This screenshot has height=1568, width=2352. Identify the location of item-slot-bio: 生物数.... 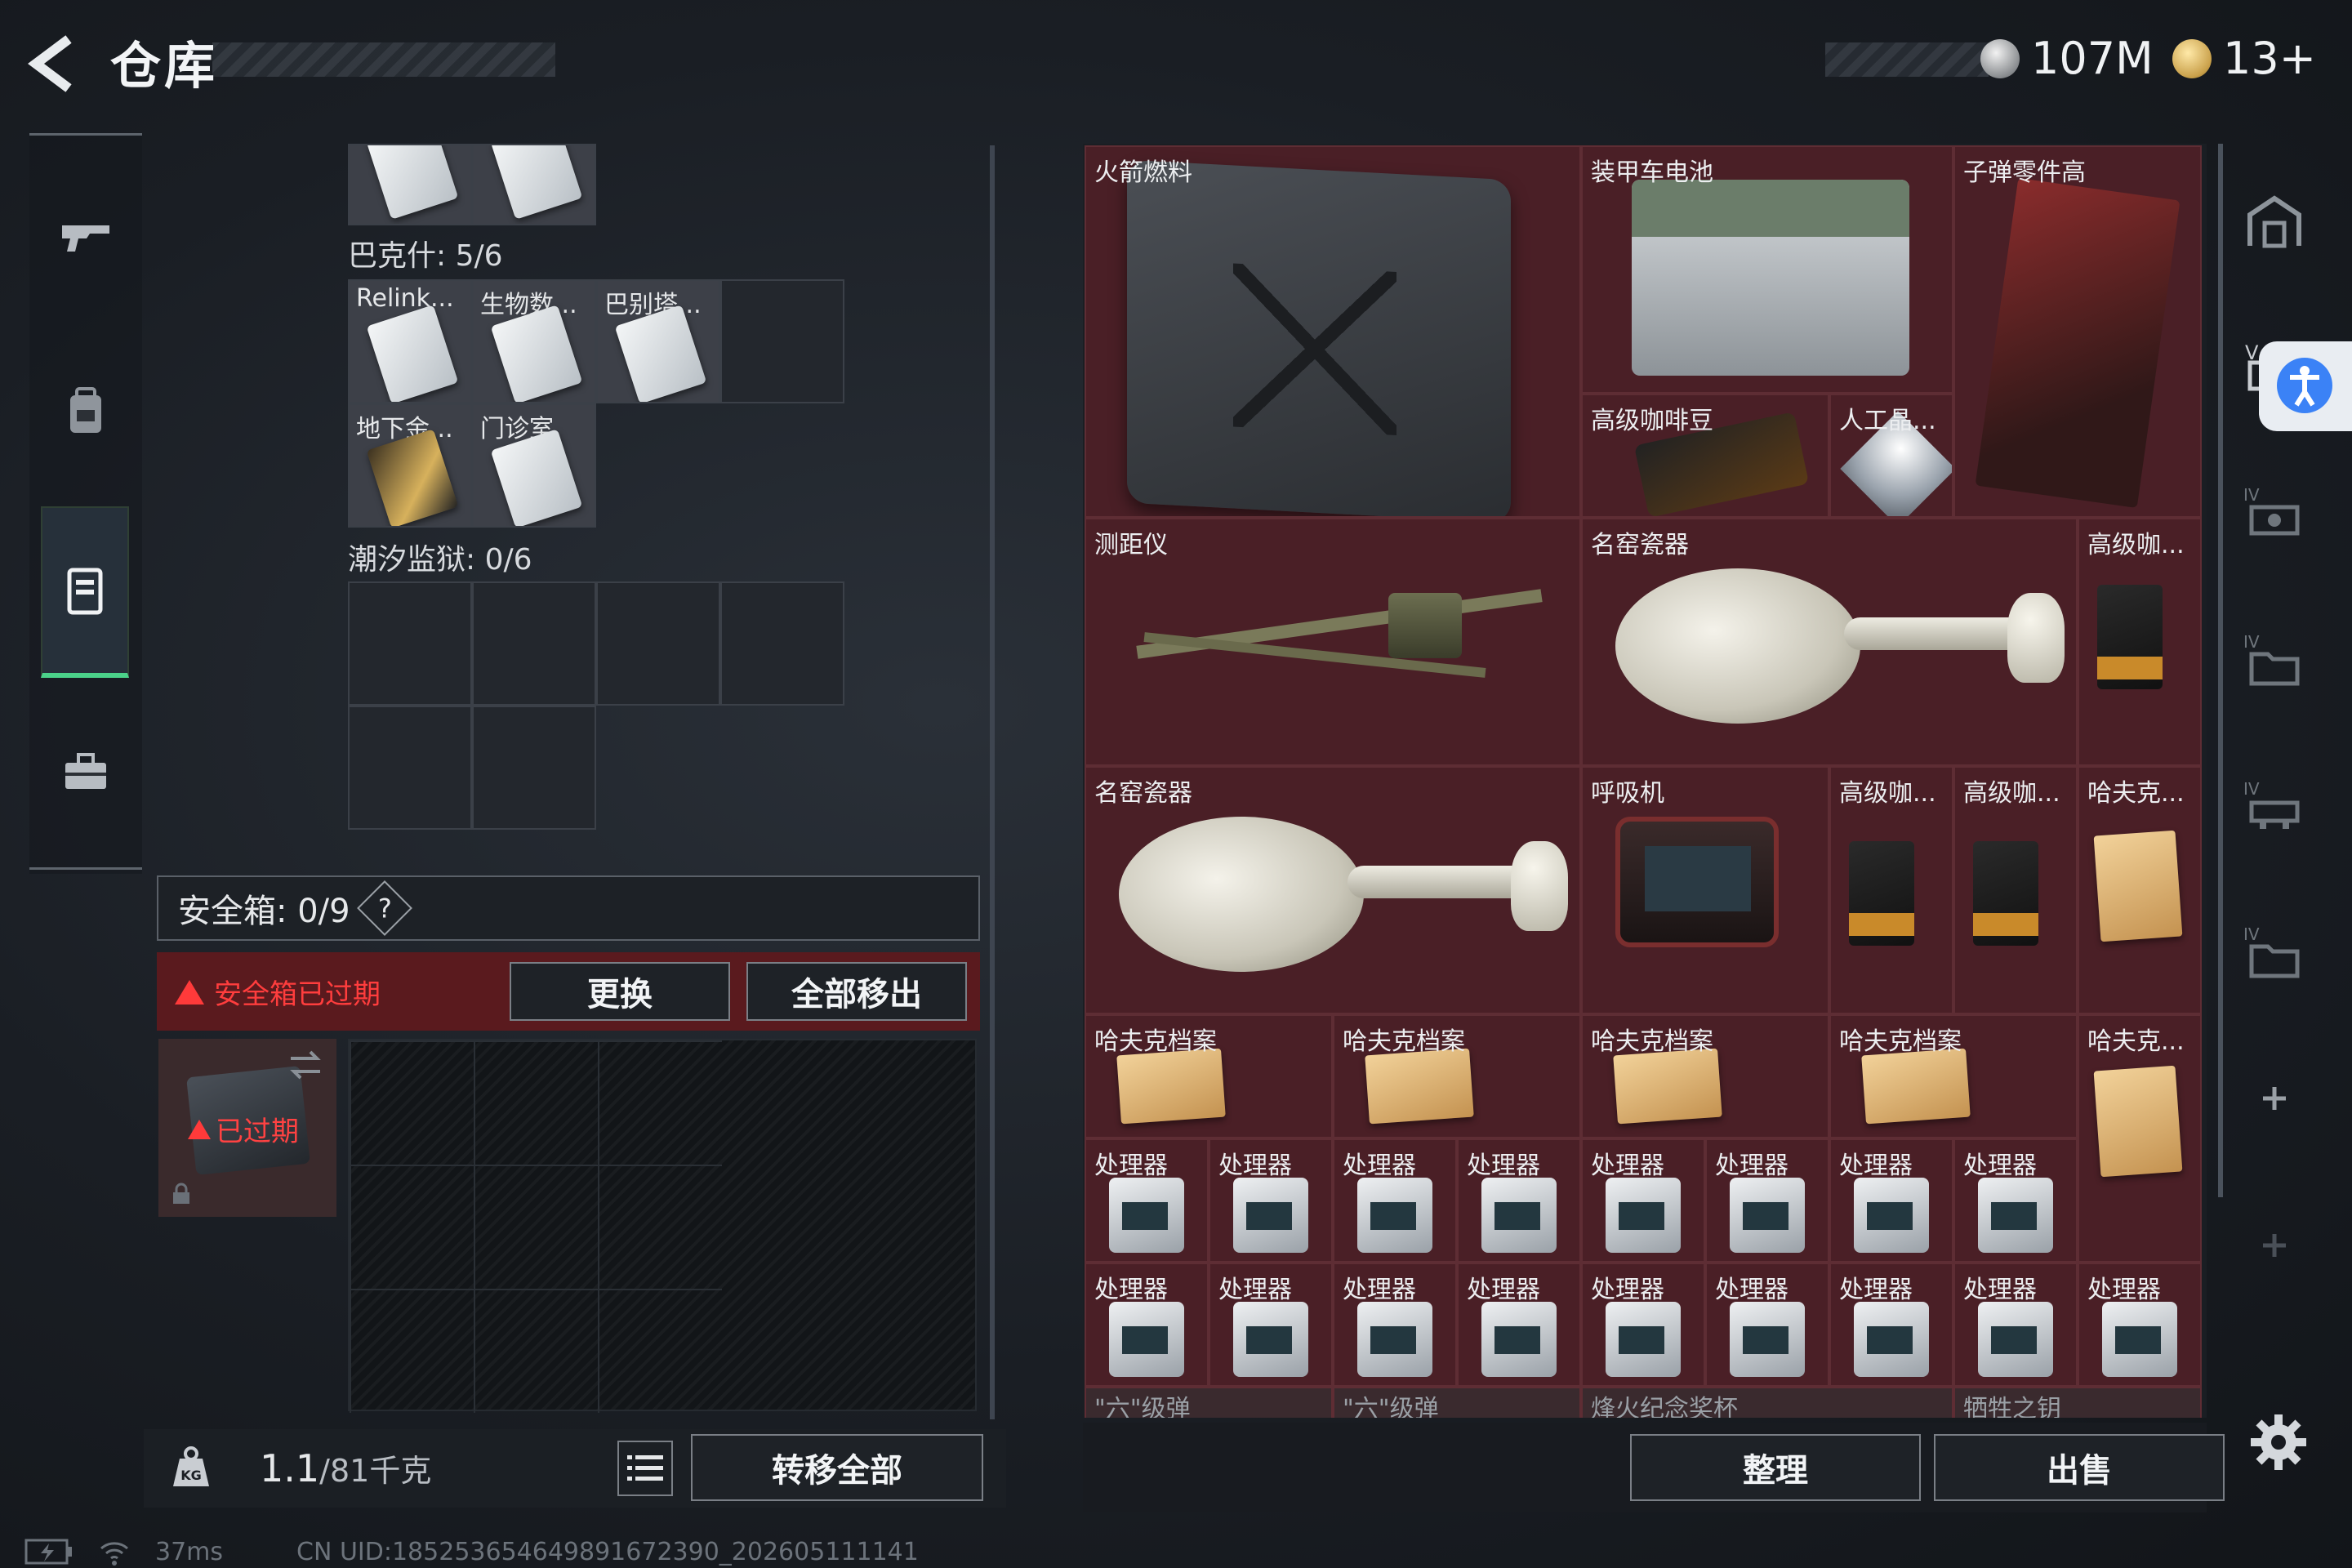
(534, 341).